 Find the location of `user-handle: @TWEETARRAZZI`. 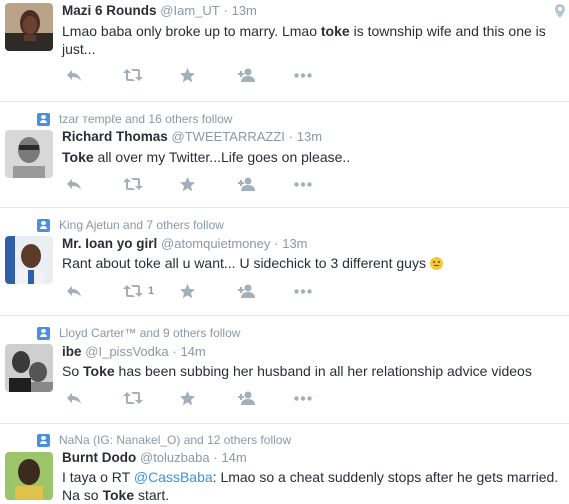

user-handle: @TWEETARRAZZI is located at coordinates (228, 136).